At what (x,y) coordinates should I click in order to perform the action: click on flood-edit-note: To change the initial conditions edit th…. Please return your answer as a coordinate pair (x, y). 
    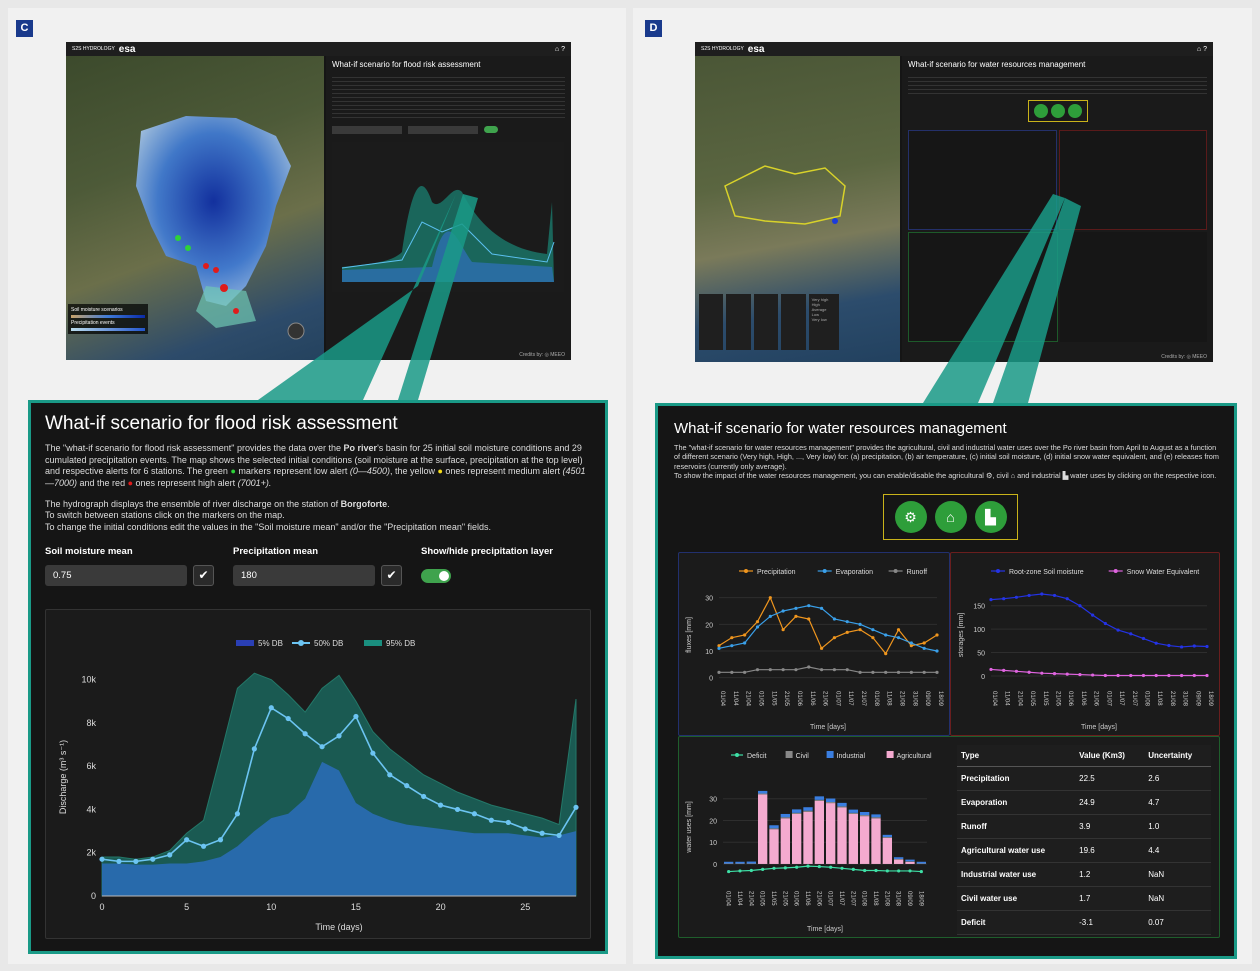
    Looking at the image, I should click on (268, 527).